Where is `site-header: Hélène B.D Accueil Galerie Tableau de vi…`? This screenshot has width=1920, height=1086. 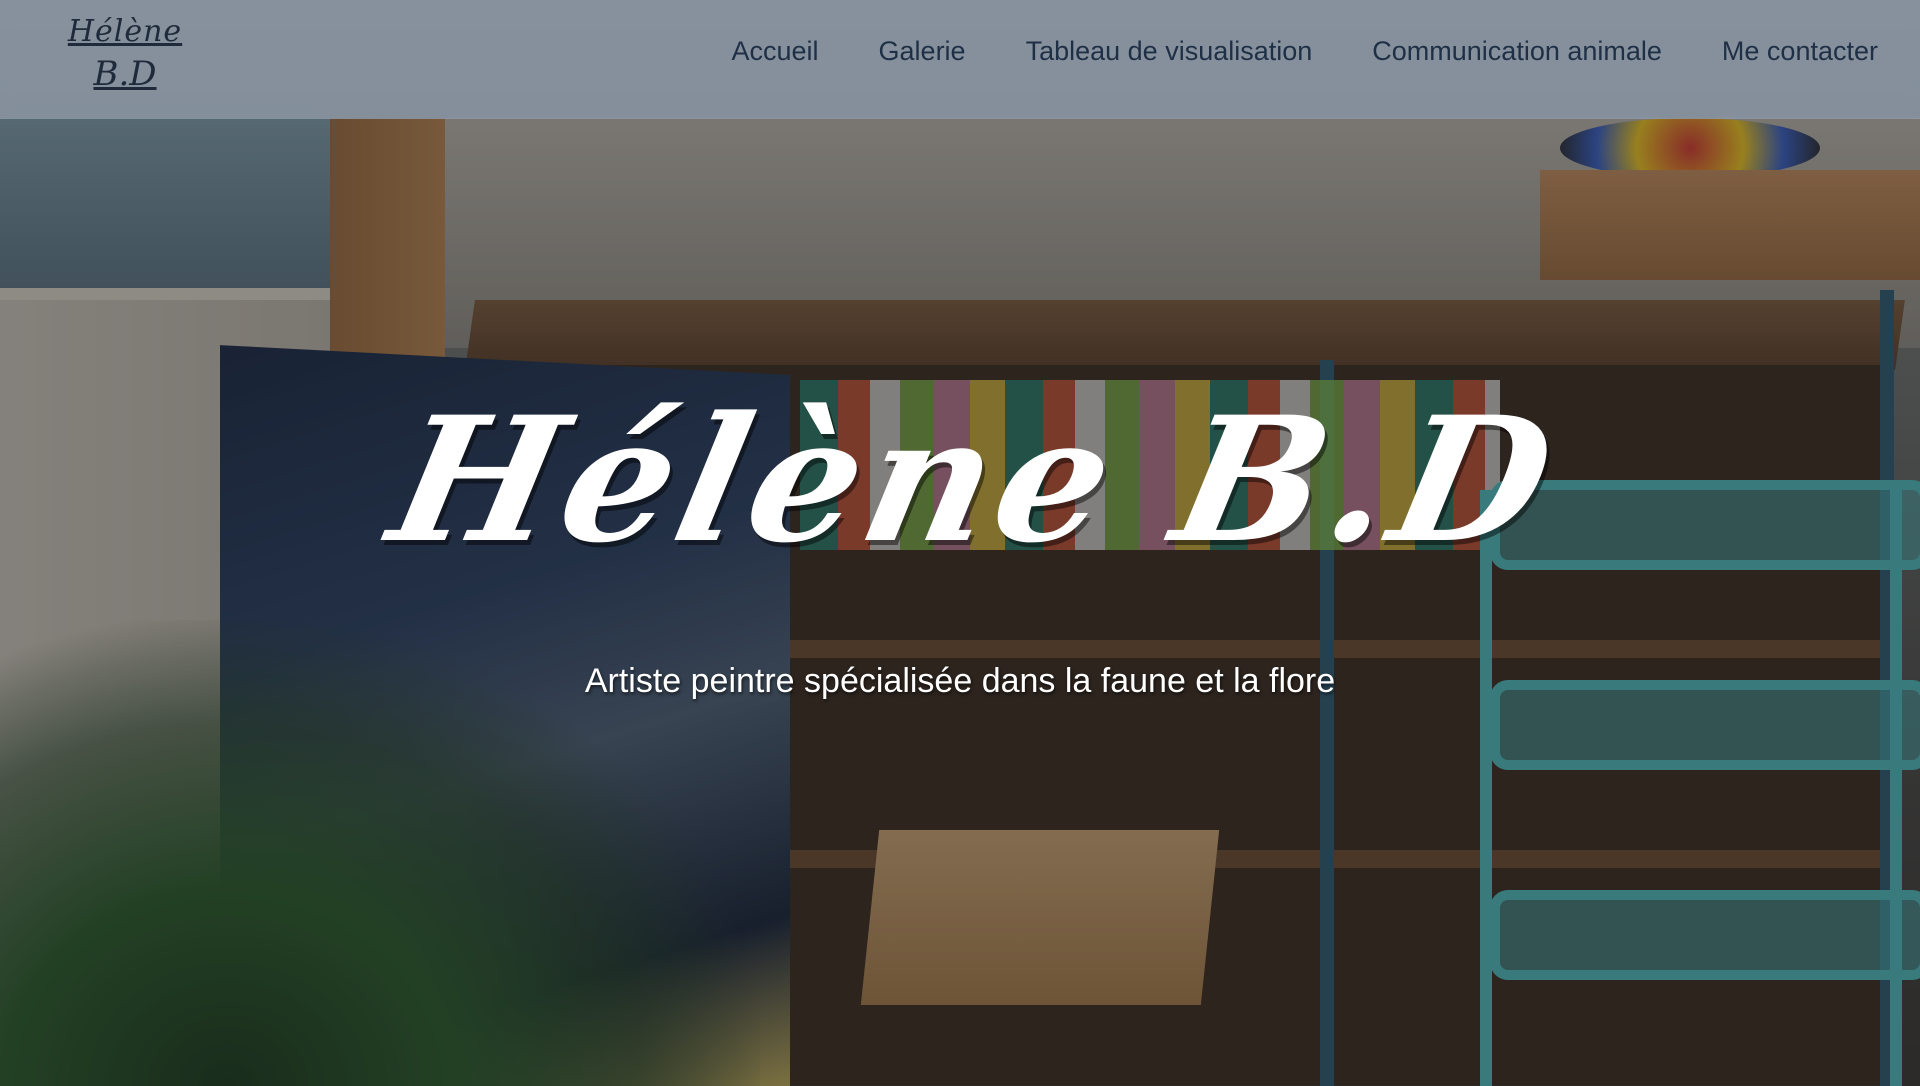
site-header: Hélène B.D Accueil Galerie Tableau de vi… is located at coordinates (960, 59).